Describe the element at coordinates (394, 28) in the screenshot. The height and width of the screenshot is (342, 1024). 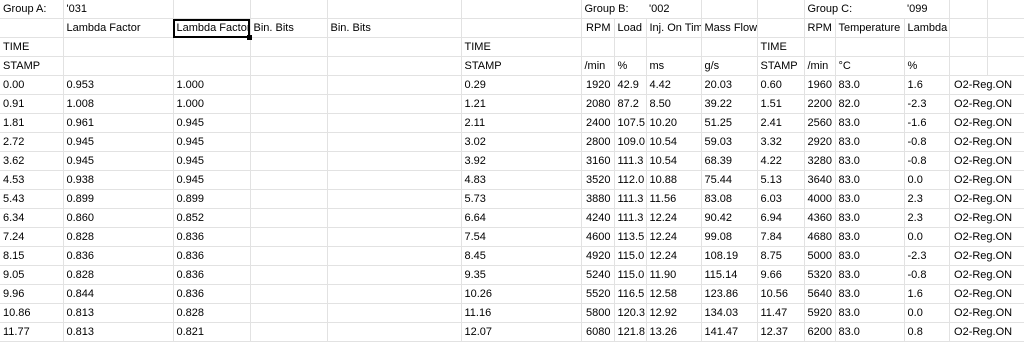
I see `col-bin-bits-2: Bin. Bits` at that location.